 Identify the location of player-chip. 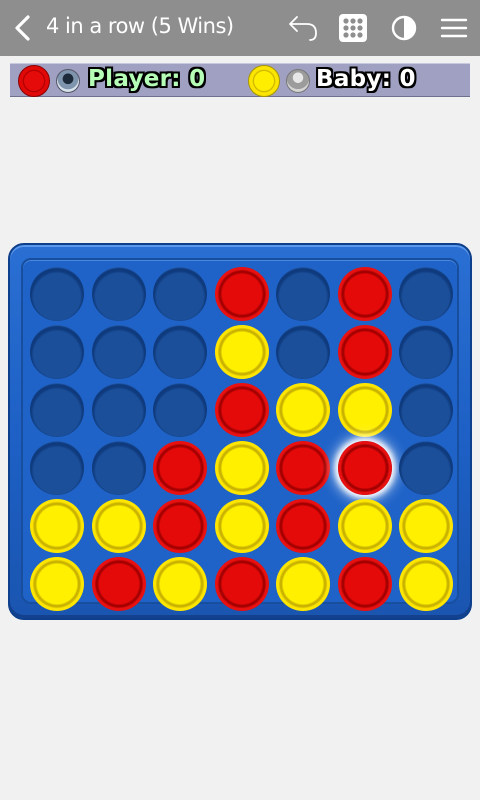
(34, 81).